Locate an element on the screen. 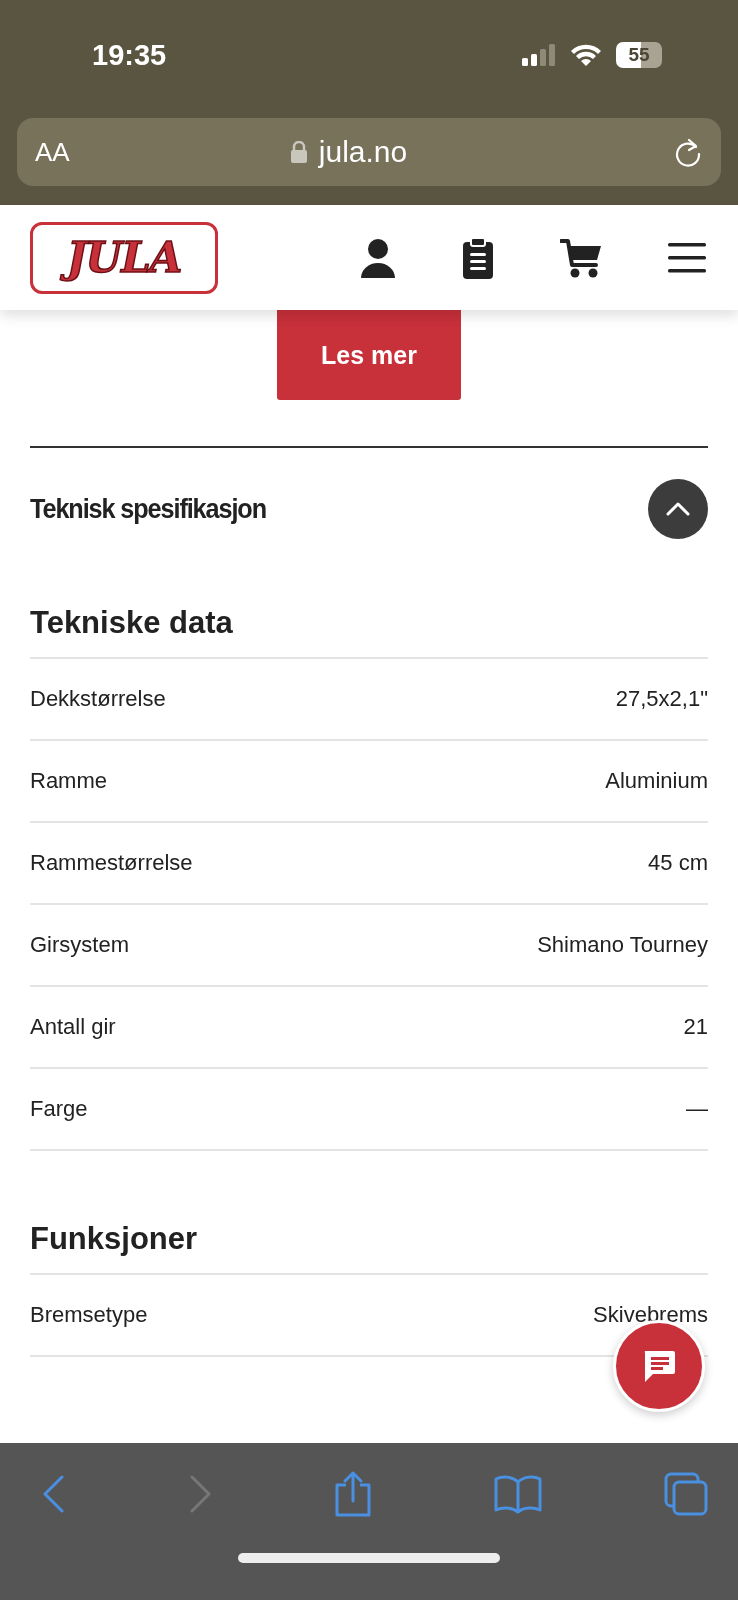  spec-value: 45 cm is located at coordinates (678, 863).